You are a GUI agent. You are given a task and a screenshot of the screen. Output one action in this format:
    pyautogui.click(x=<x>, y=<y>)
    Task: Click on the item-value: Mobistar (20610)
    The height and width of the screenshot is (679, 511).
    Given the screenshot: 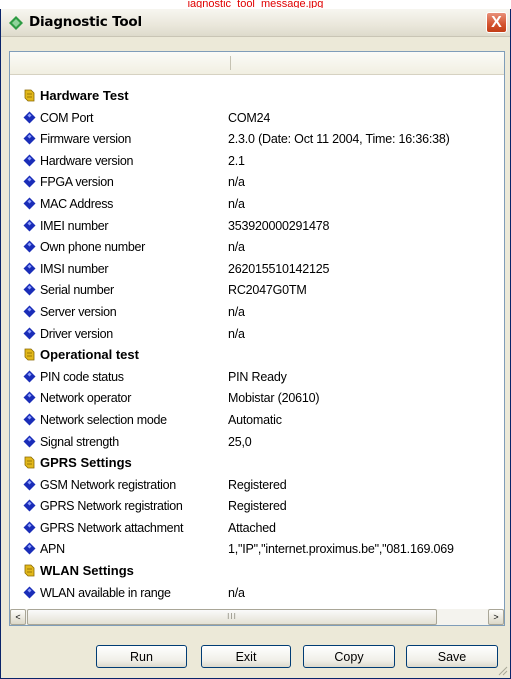 What is the action you would take?
    pyautogui.click(x=274, y=398)
    